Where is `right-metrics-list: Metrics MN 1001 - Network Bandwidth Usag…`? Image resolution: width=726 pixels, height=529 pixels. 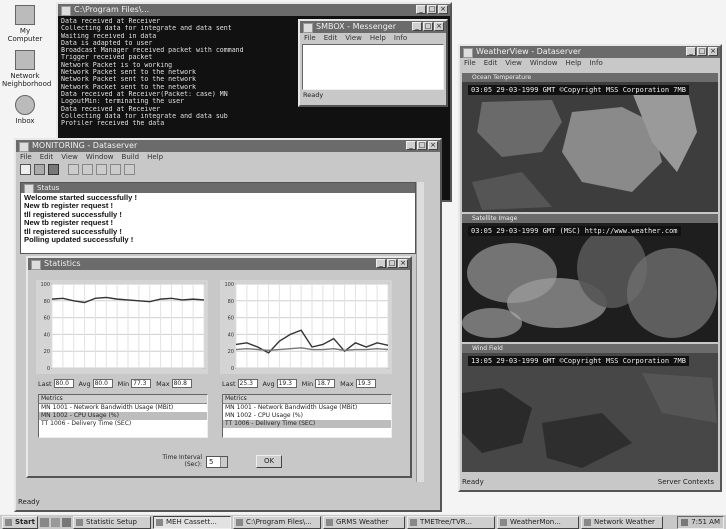
right-metrics-list: Metrics MN 1001 - Network Bandwidth Usag… is located at coordinates (307, 416).